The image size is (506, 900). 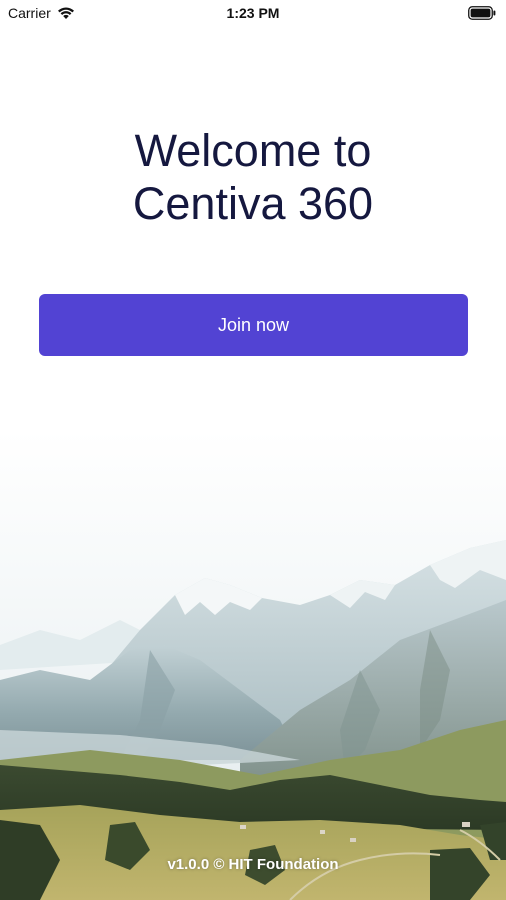 I want to click on welcome-title-line1: Welcome to, so click(x=253, y=150).